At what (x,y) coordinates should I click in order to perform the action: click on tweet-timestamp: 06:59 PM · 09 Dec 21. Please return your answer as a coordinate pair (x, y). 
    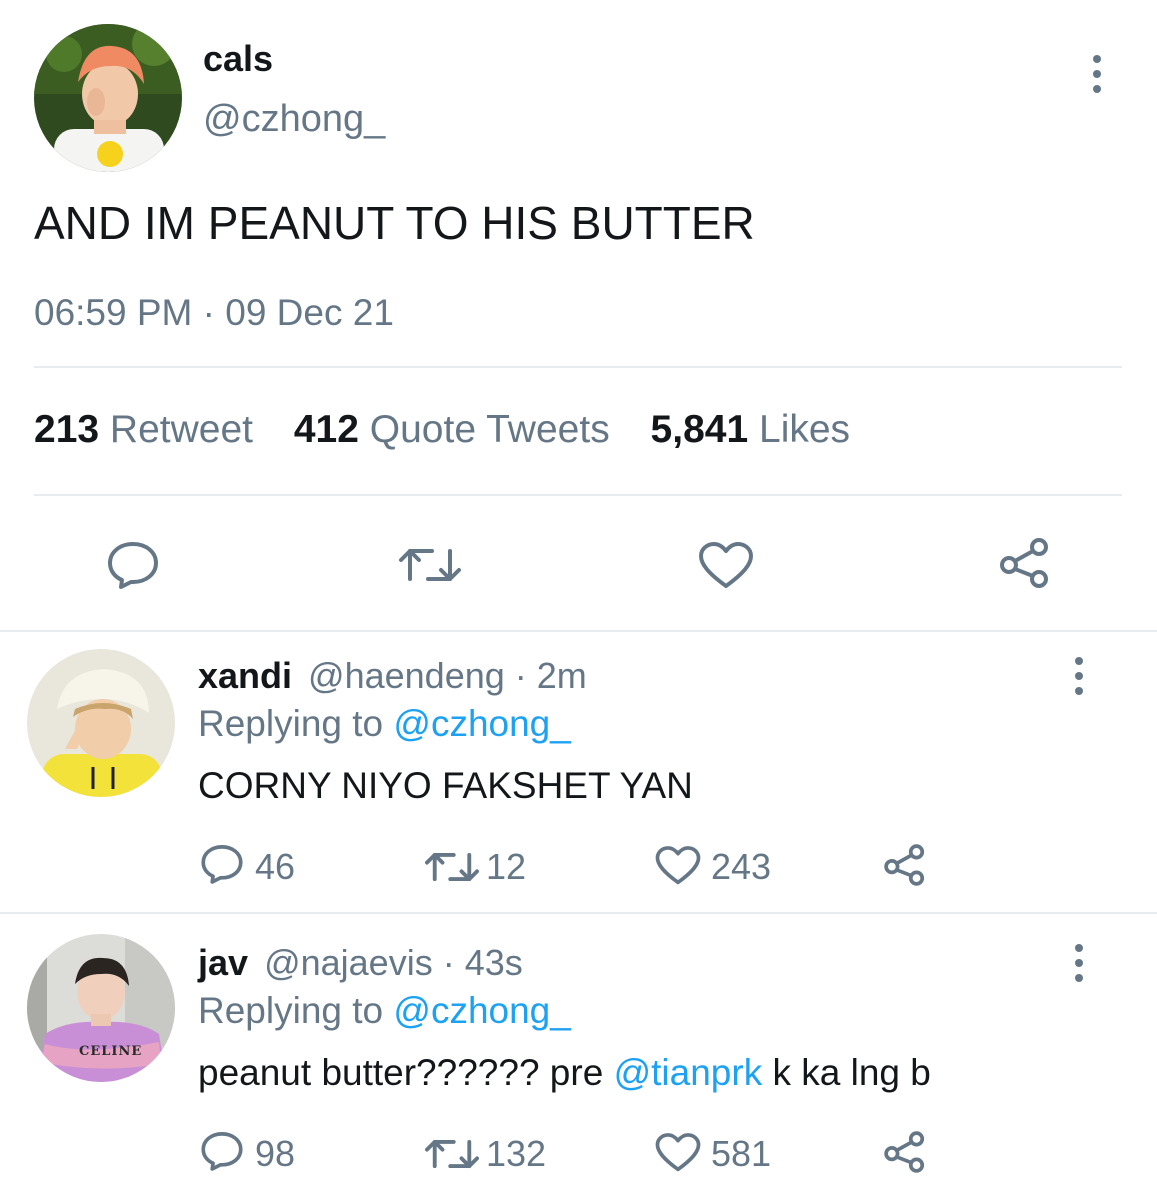
    Looking at the image, I should click on (214, 312).